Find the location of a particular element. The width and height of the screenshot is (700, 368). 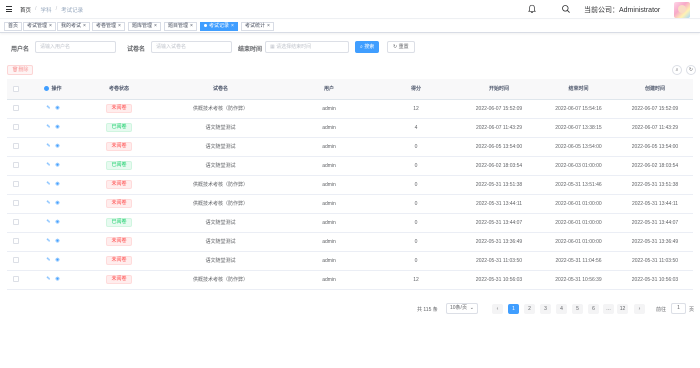

page-button-3: 3 is located at coordinates (545, 309).